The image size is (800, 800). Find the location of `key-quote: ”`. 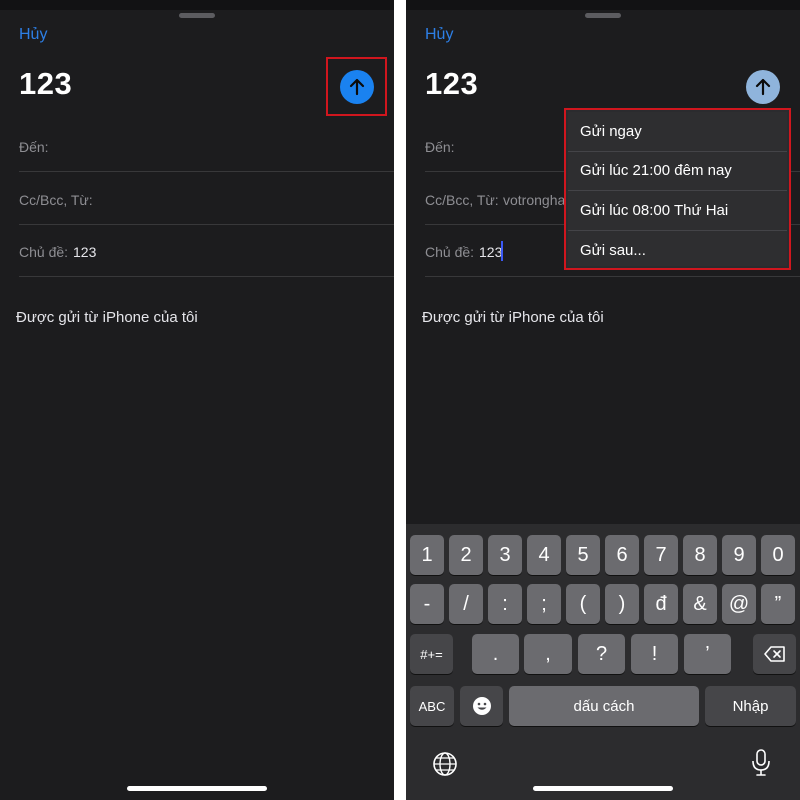

key-quote: ” is located at coordinates (778, 604).